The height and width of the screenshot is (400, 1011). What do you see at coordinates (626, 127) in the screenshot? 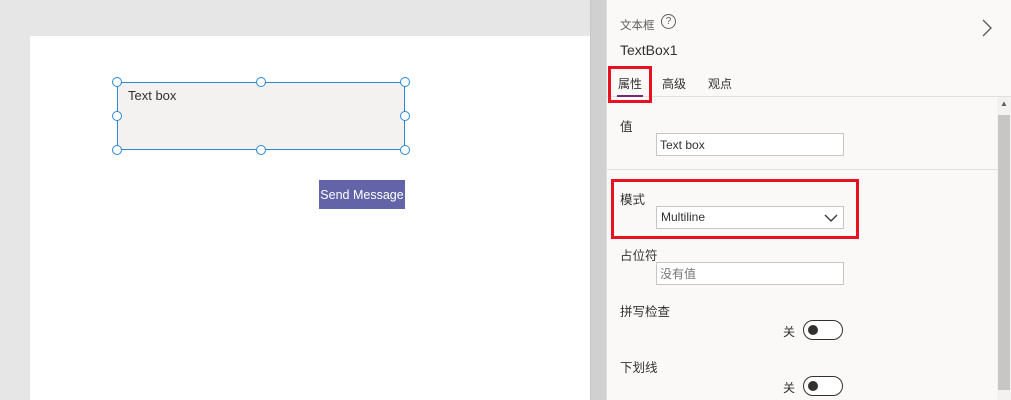
I see `value-label: 值` at bounding box center [626, 127].